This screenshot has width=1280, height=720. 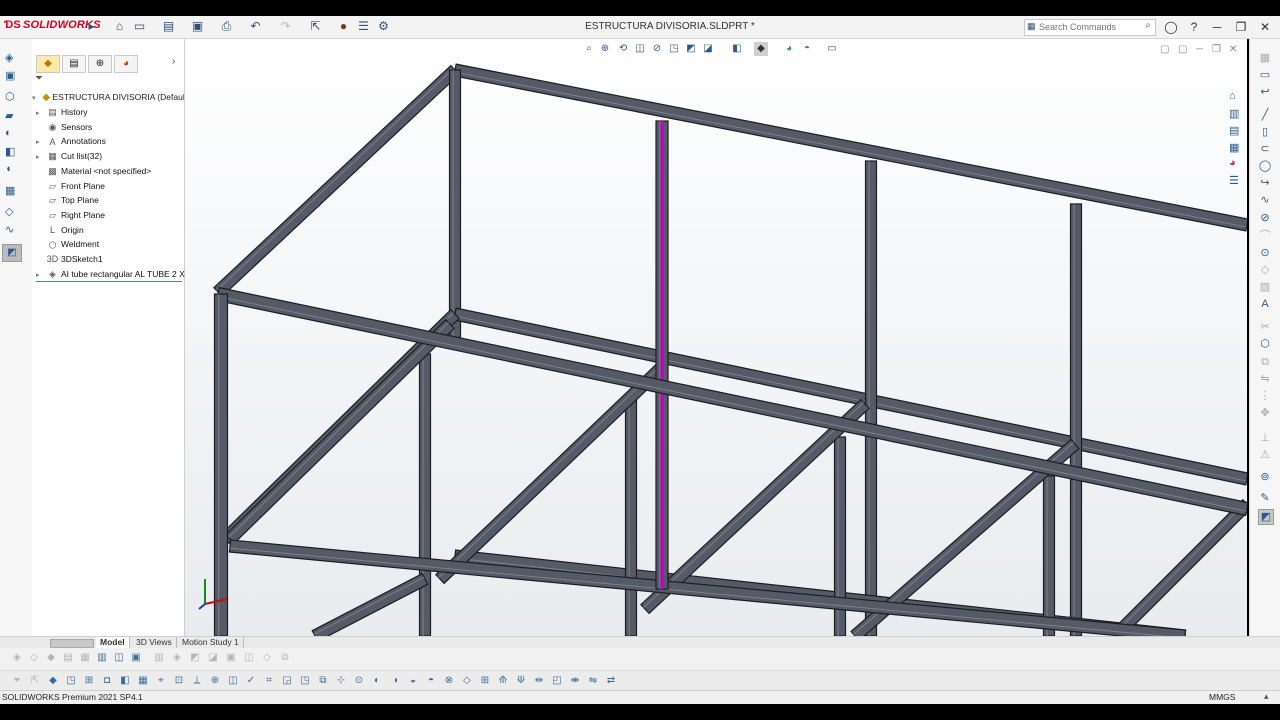 I want to click on filter-icon: ⏷, so click(x=39, y=78).